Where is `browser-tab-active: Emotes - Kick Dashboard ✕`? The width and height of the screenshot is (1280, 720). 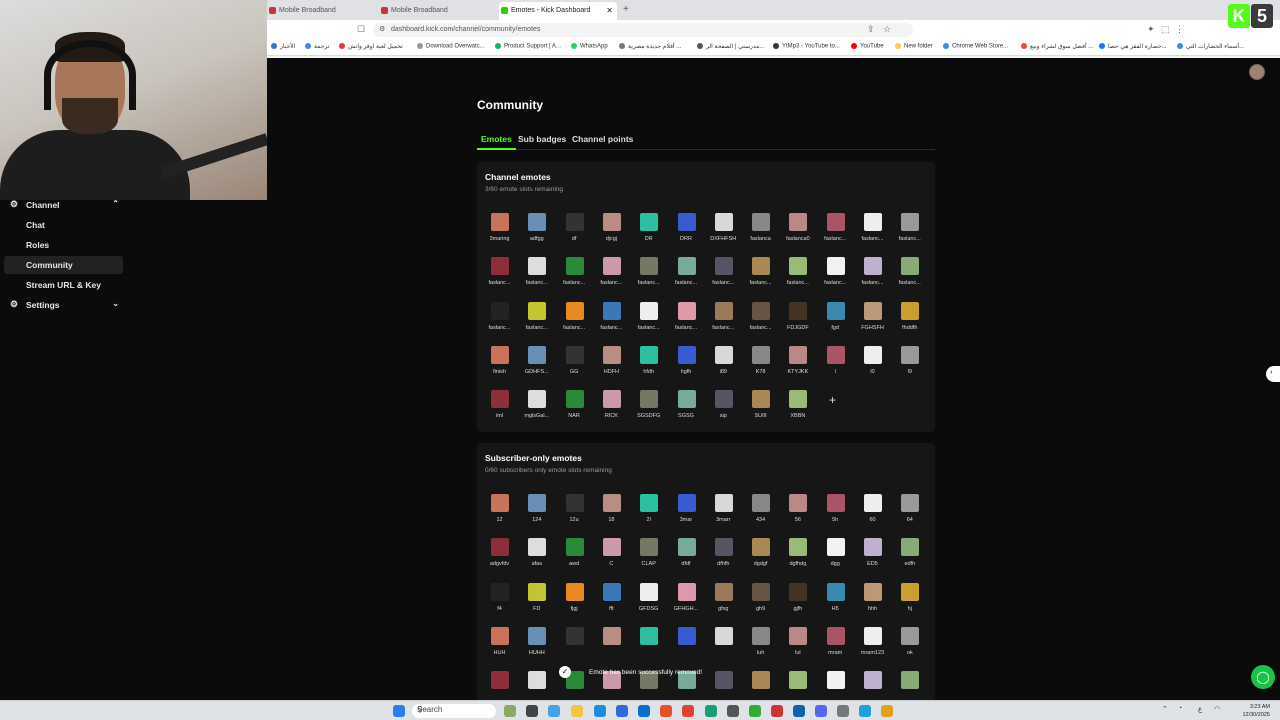
browser-tab-active: Emotes - Kick Dashboard ✕ is located at coordinates (558, 11).